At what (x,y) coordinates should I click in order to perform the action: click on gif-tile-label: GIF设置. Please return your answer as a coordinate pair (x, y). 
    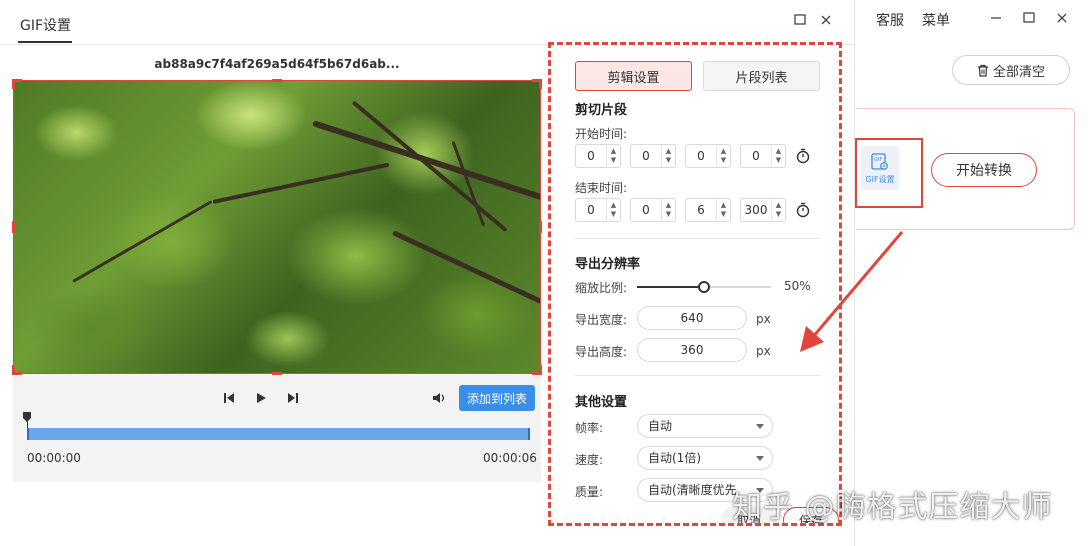
    Looking at the image, I should click on (880, 179).